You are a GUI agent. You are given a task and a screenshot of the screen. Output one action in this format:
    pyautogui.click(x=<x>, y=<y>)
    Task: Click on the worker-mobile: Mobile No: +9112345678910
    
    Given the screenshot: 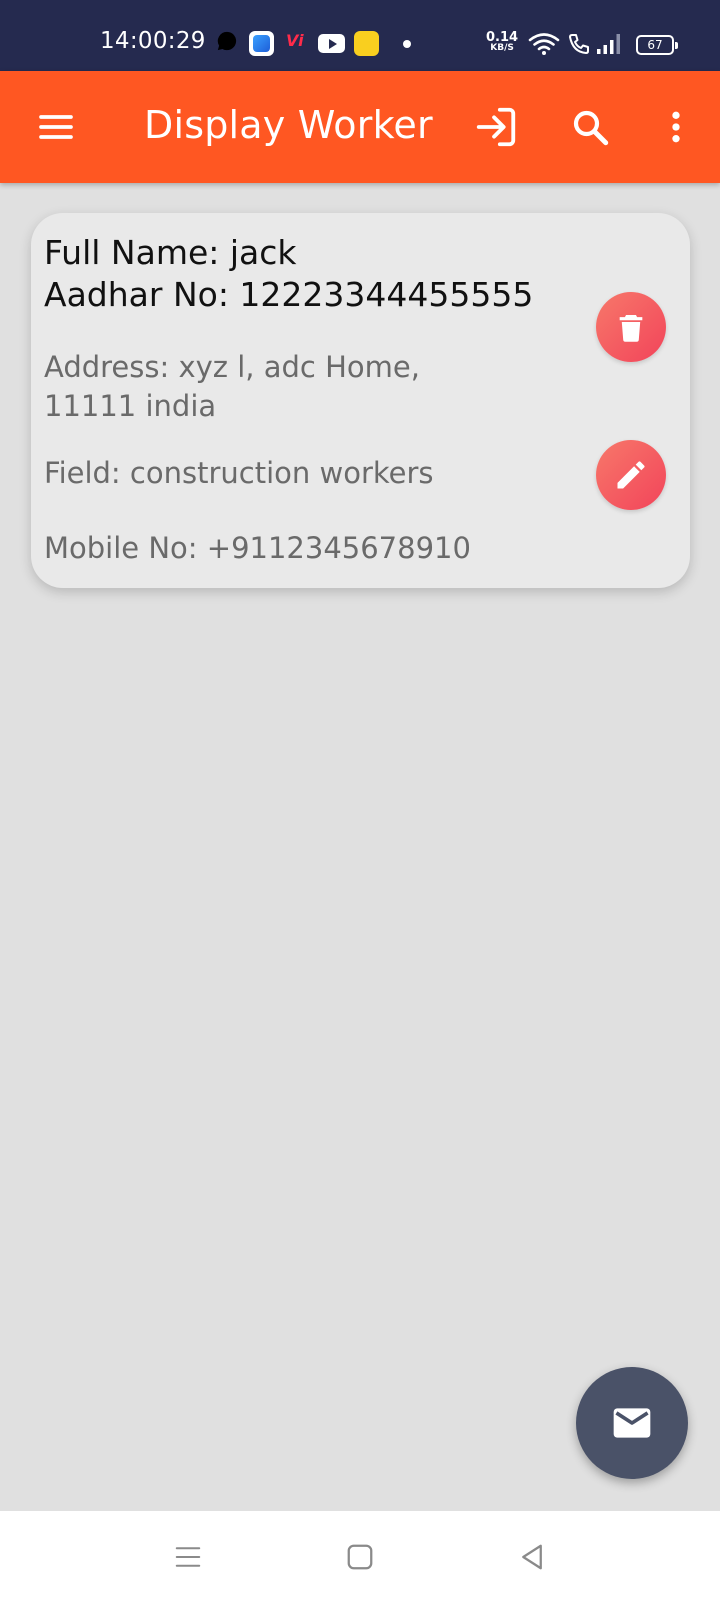 What is the action you would take?
    pyautogui.click(x=257, y=548)
    